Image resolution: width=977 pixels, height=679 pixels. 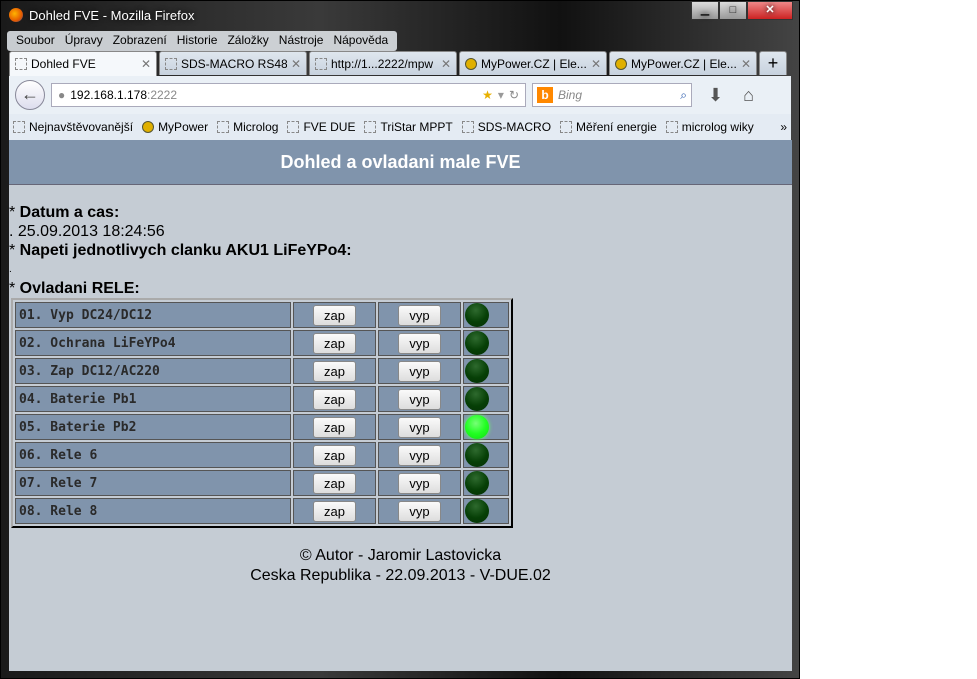 I want to click on back-button: ←, so click(x=30, y=95).